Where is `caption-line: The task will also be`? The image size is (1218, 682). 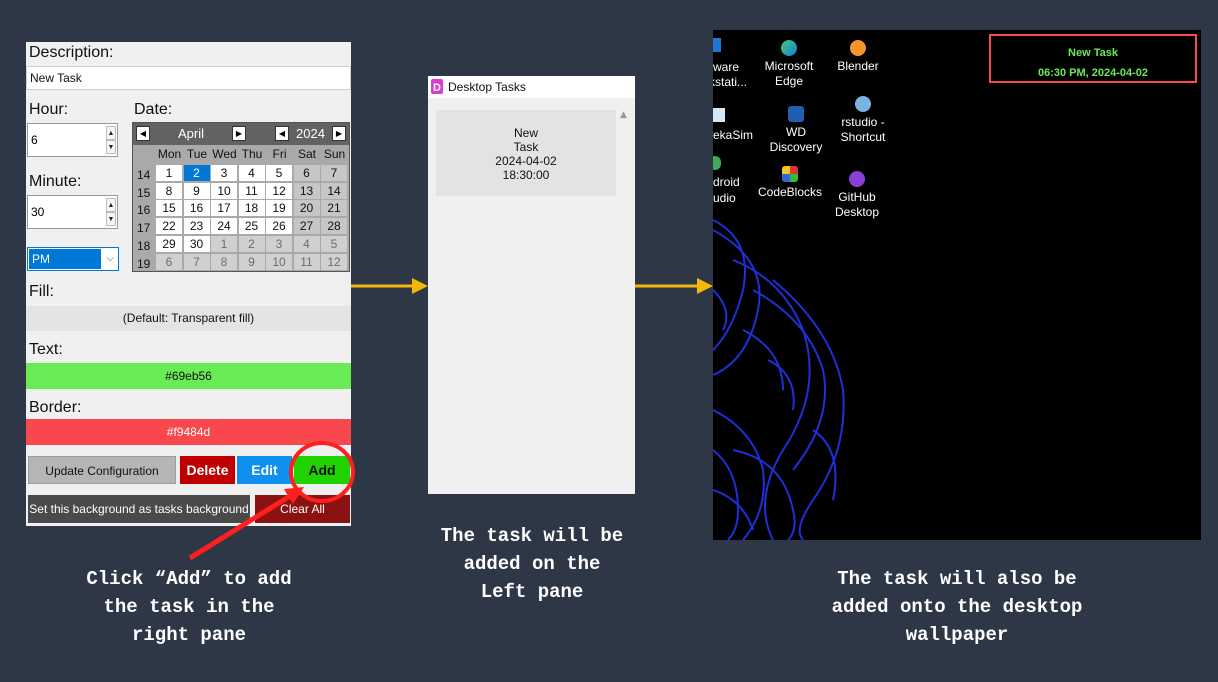 caption-line: The task will also be is located at coordinates (957, 579).